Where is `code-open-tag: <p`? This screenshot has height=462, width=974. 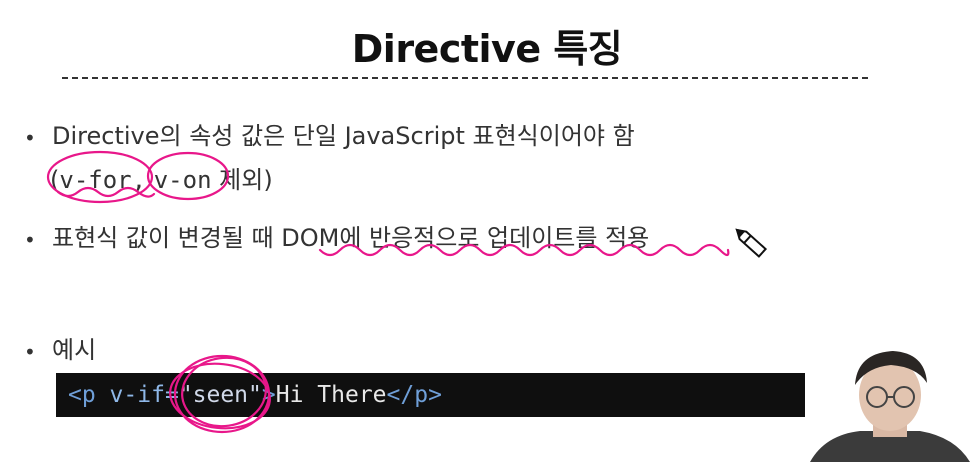
code-open-tag: <p is located at coordinates (82, 395).